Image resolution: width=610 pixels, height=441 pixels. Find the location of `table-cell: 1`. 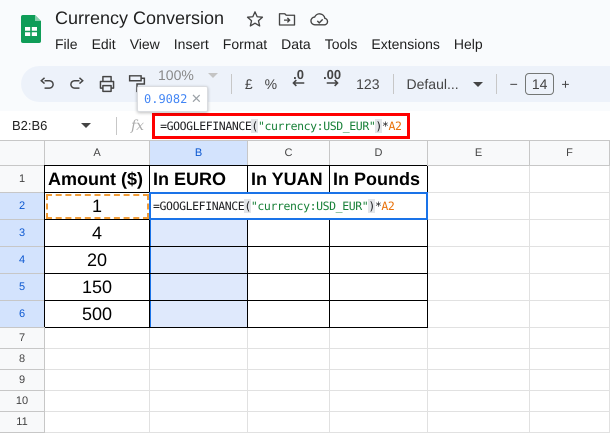

table-cell: 1 is located at coordinates (97, 206).